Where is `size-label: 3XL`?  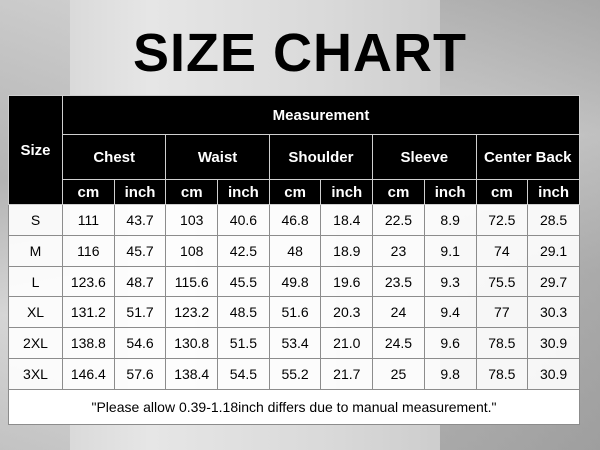
size-label: 3XL is located at coordinates (35, 374).